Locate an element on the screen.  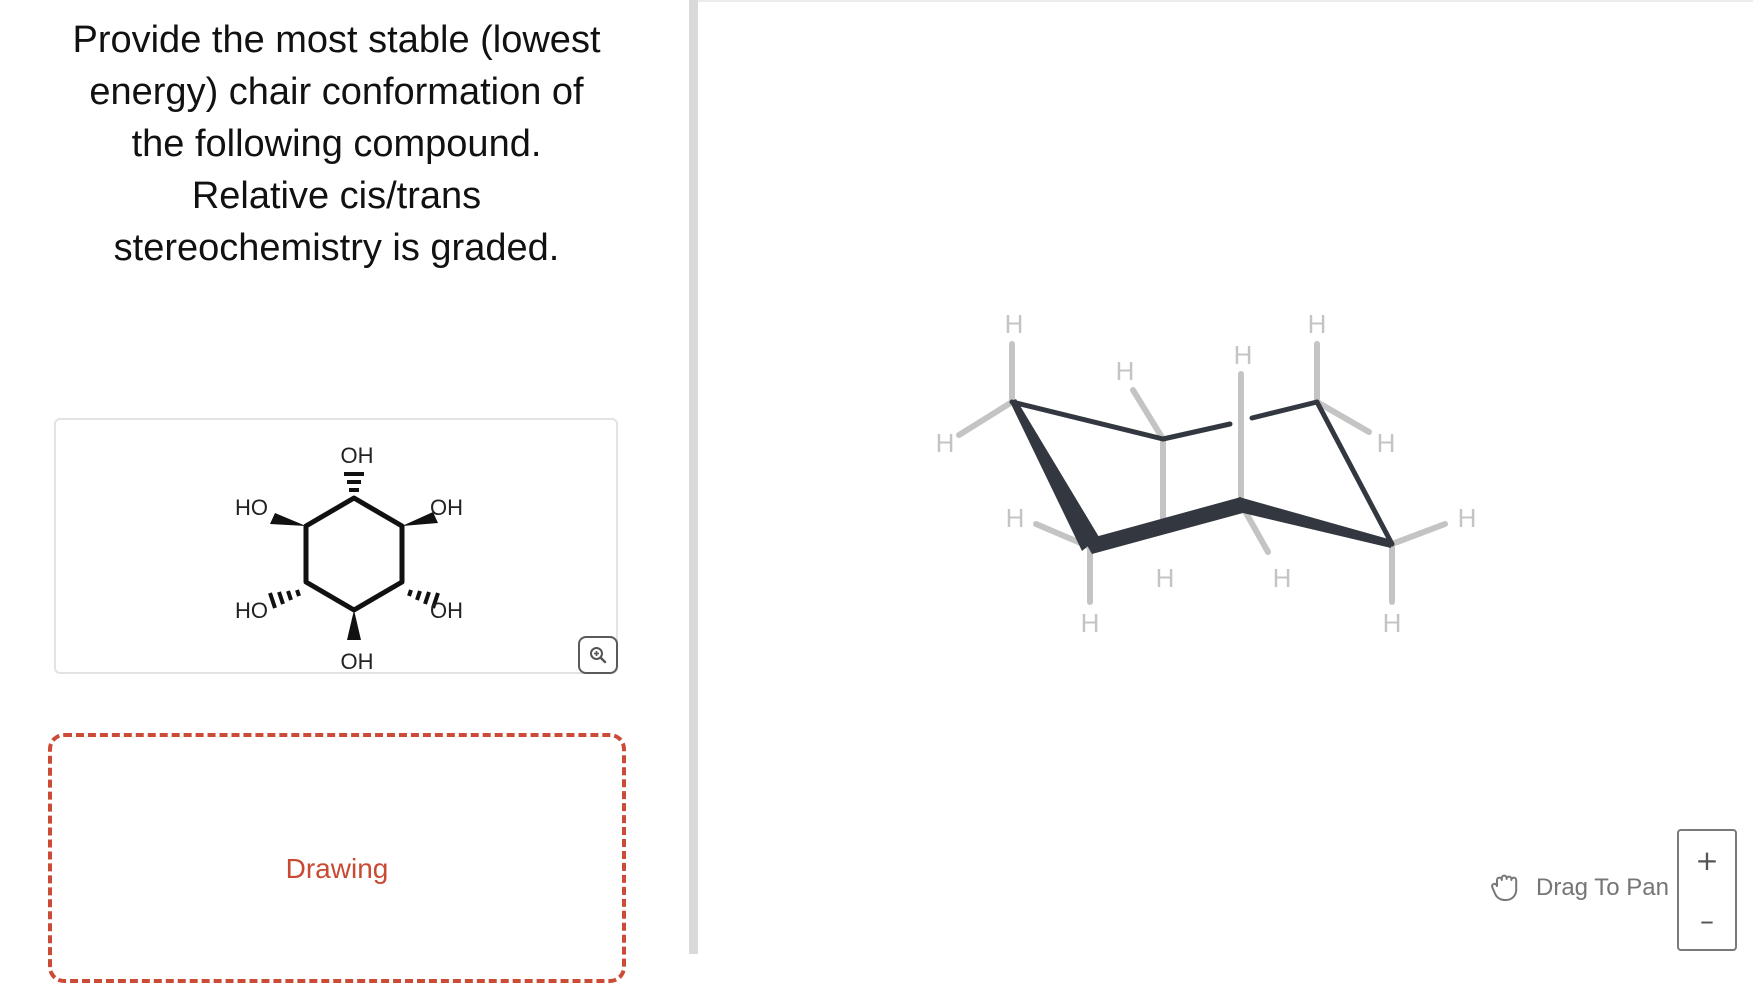
molecule-card: OH HO OH HO OH OH is located at coordinates (336, 546).